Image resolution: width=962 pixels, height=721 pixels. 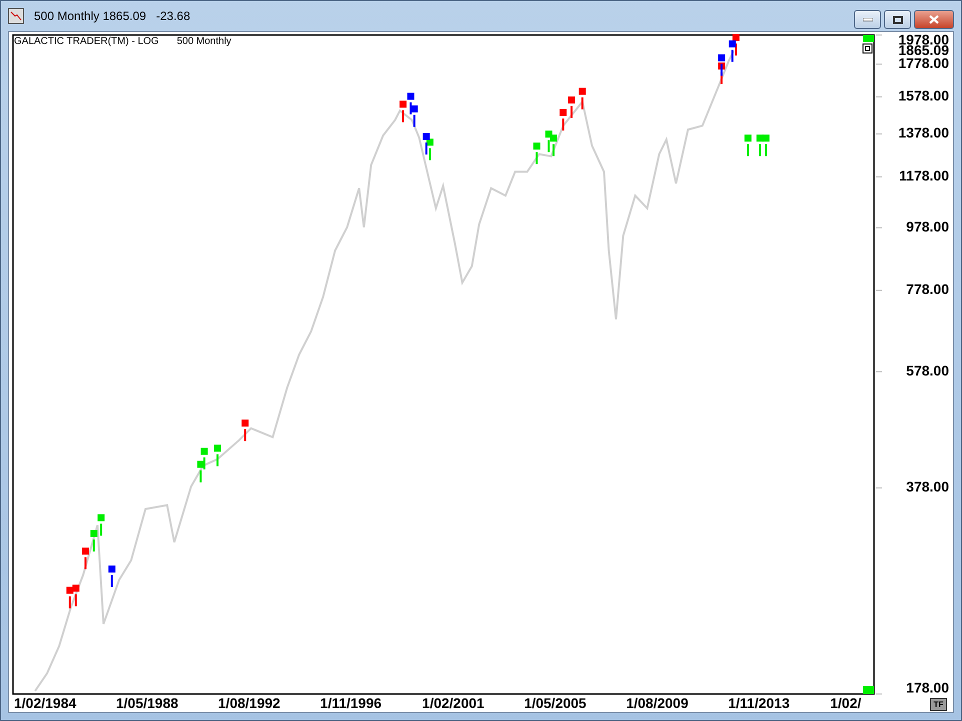 What do you see at coordinates (846, 703) in the screenshot?
I see `x-axis-label: 1/02/` at bounding box center [846, 703].